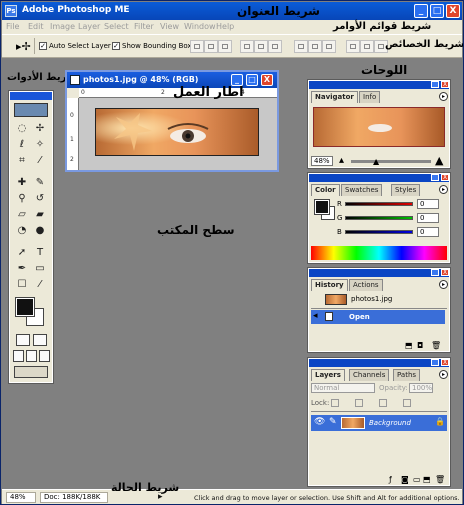 This screenshot has width=464, height=505. Describe the element at coordinates (40, 253) in the screenshot. I see `type-tool-icon: T` at that location.